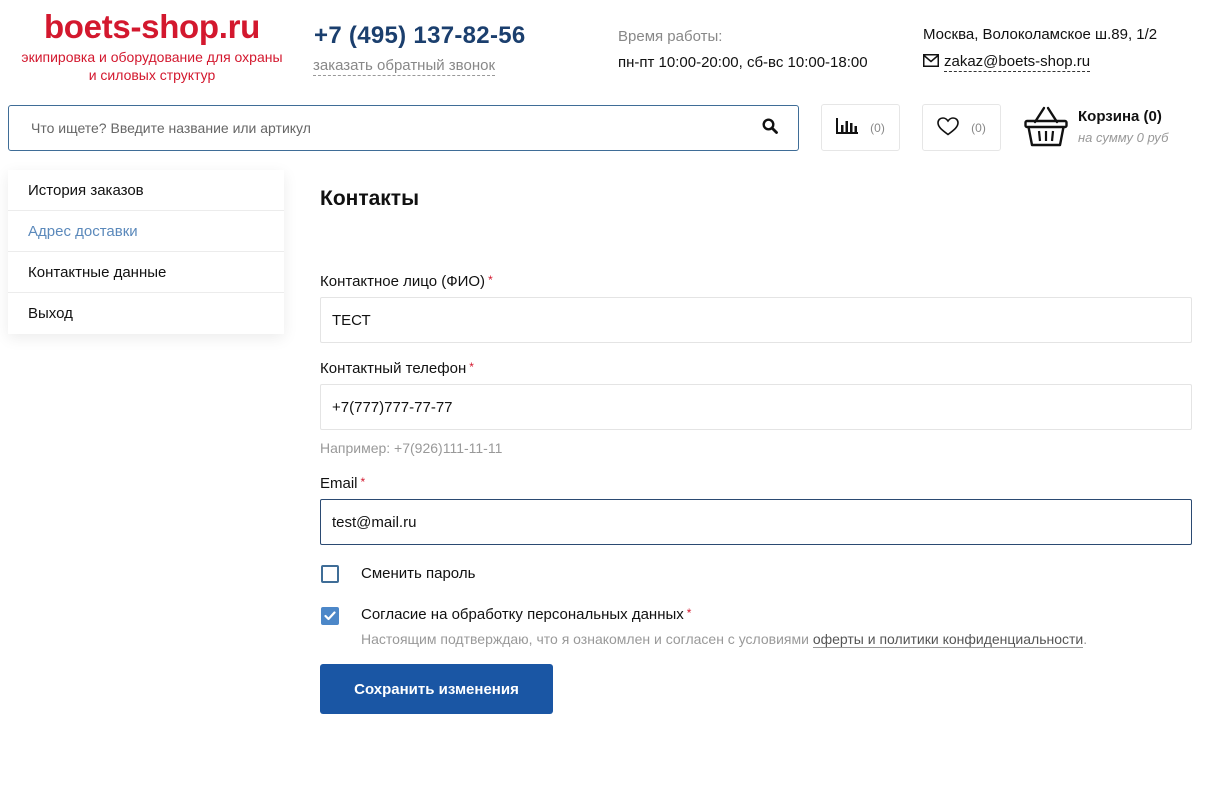 The width and height of the screenshot is (1226, 786). Describe the element at coordinates (420, 36) in the screenshot. I see `header-phone: +7 (495) 137-82-56` at that location.